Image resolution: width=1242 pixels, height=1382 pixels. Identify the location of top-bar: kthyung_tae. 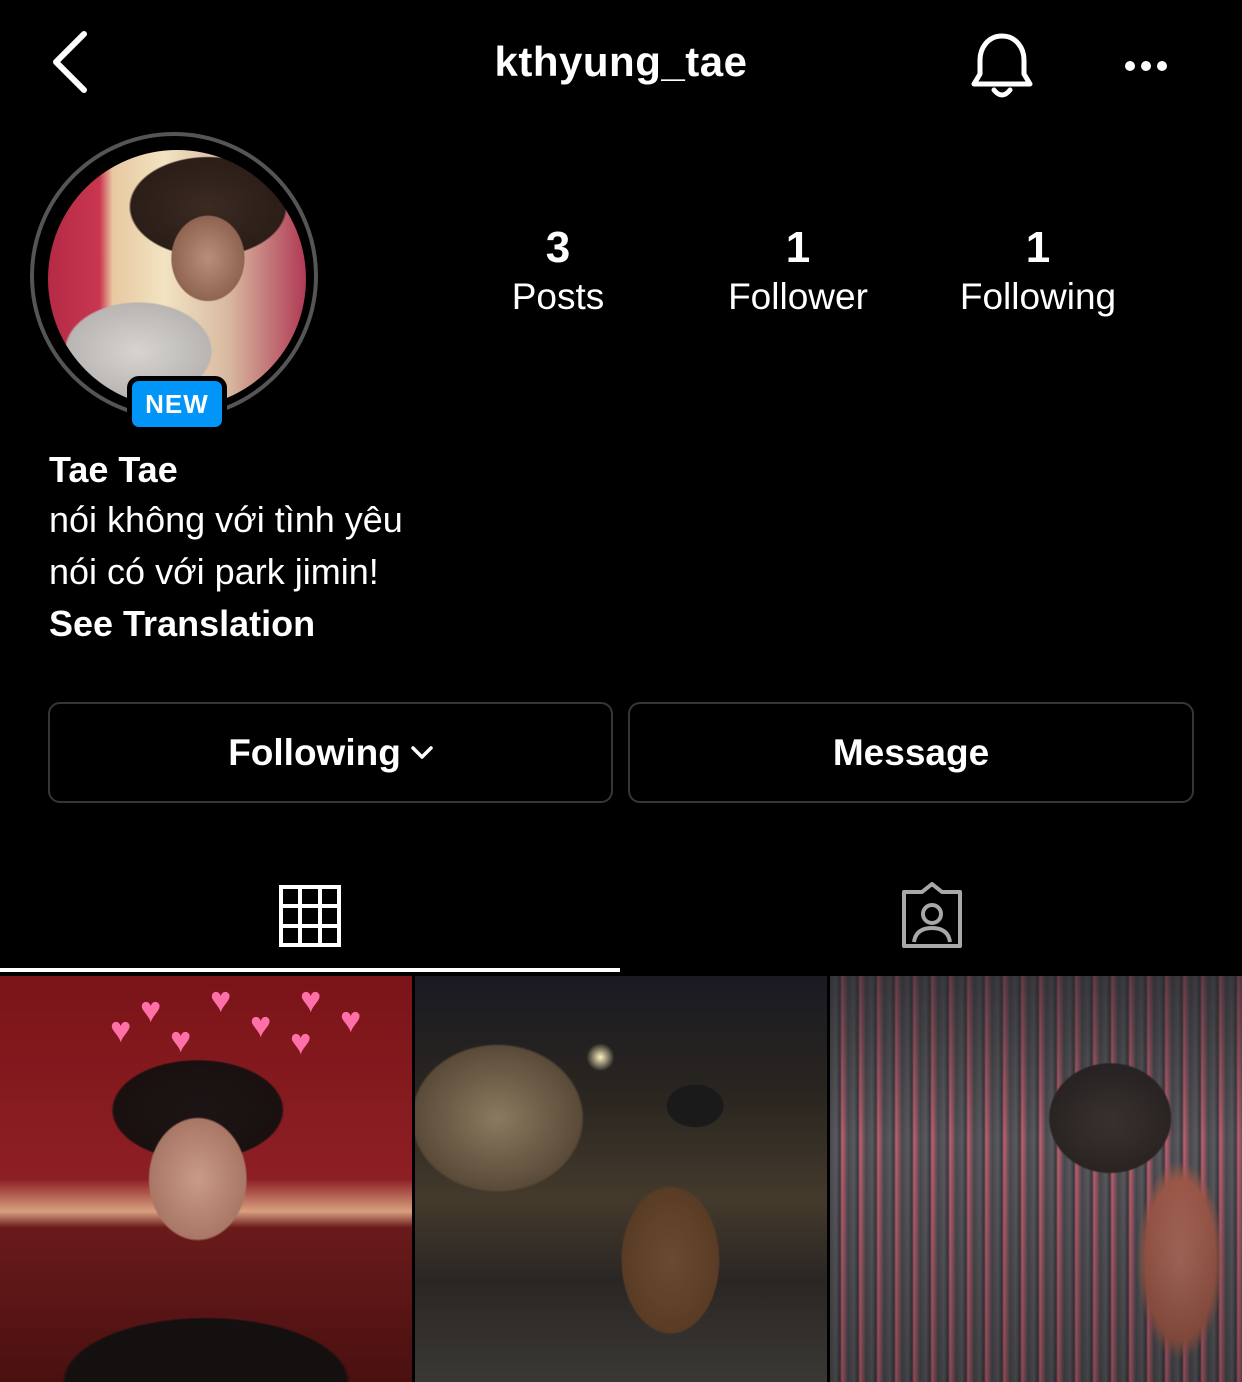
(621, 65).